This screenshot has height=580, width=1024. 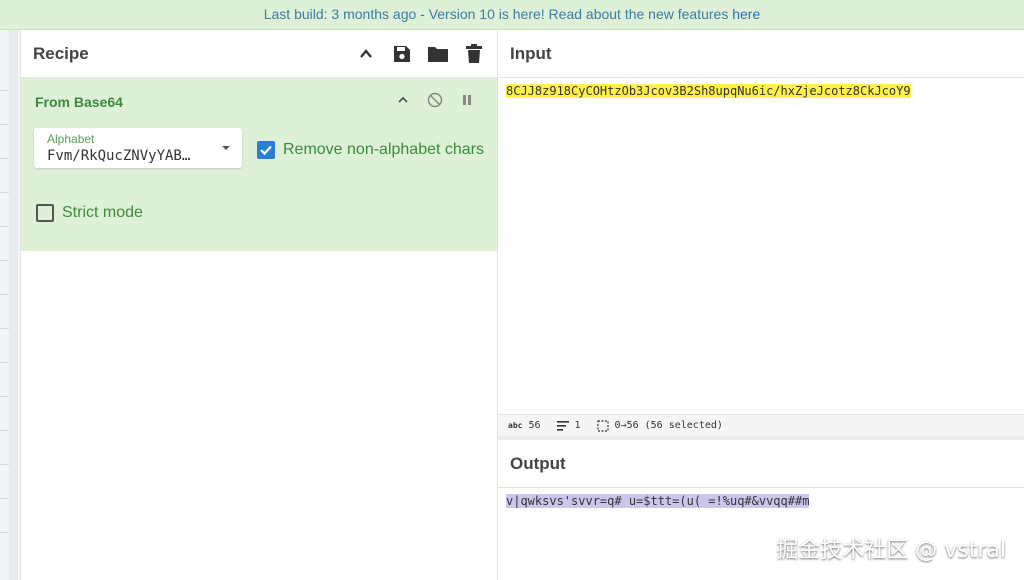 I want to click on chevron-down-icon, so click(x=226, y=148).